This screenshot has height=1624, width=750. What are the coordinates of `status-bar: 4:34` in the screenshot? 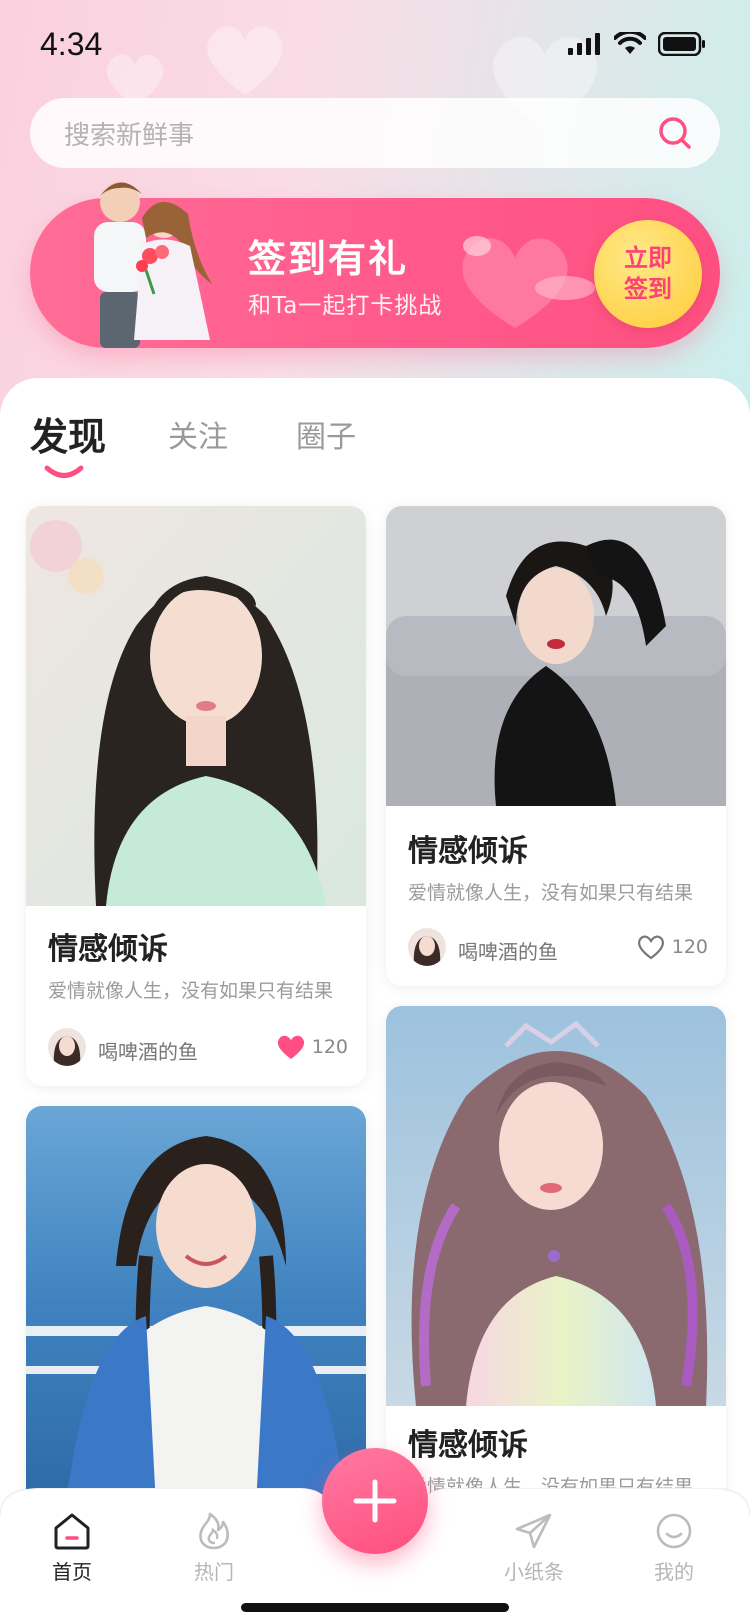 It's located at (375, 44).